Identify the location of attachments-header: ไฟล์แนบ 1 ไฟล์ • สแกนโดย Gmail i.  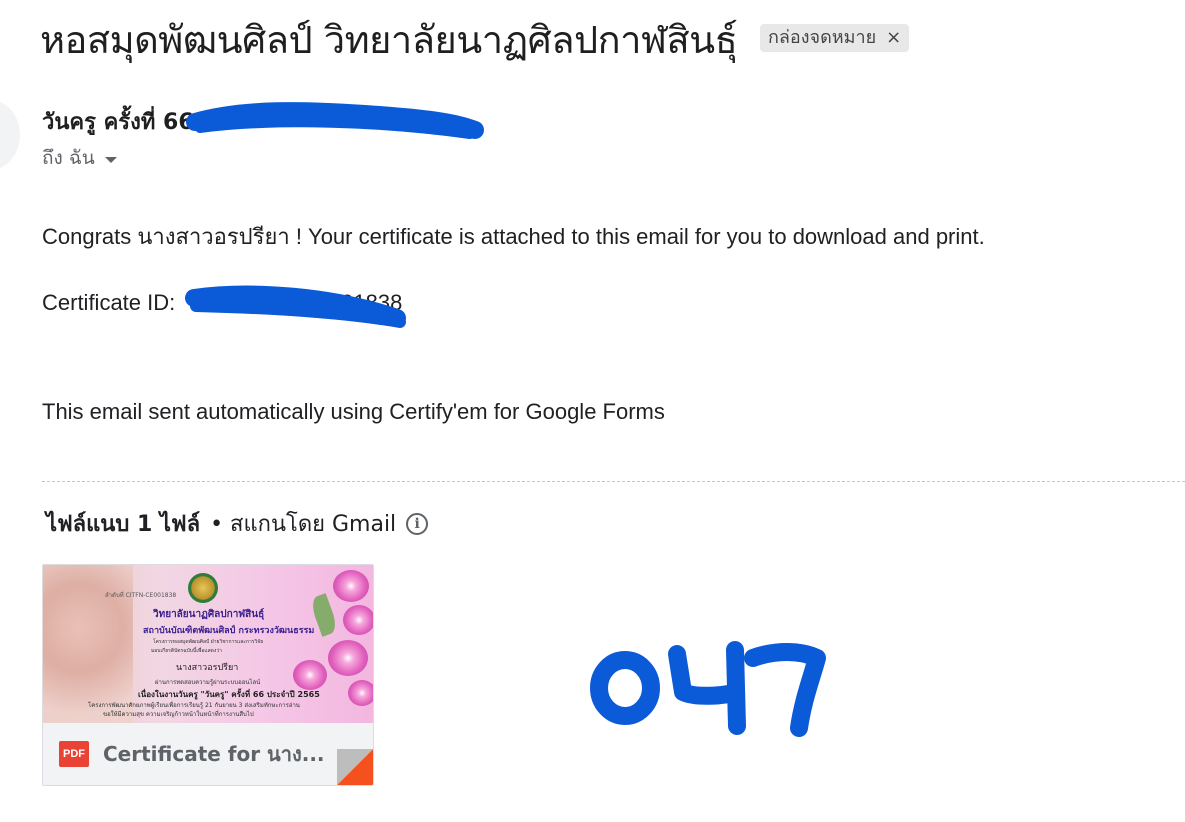
(237, 523).